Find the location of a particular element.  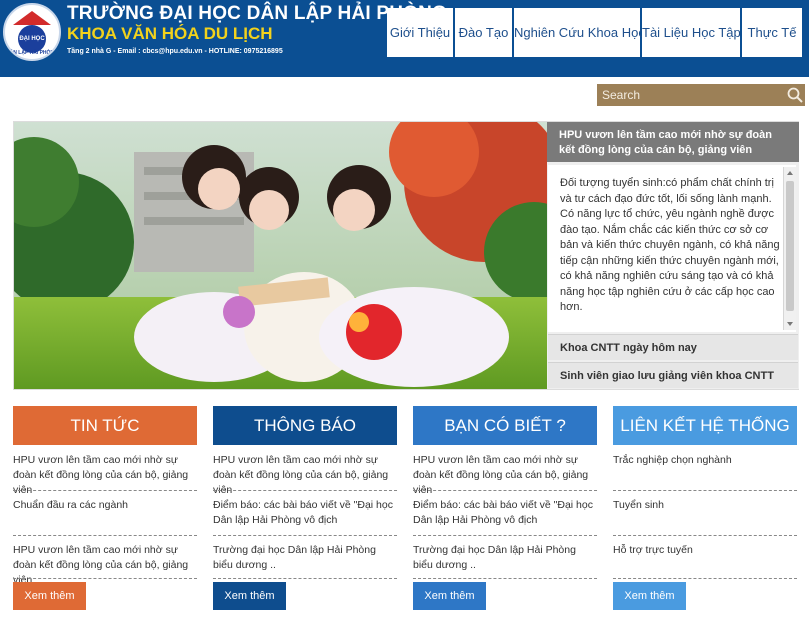

nav-tai-lieu: Tài Liệu Học Tập is located at coordinates (691, 32).